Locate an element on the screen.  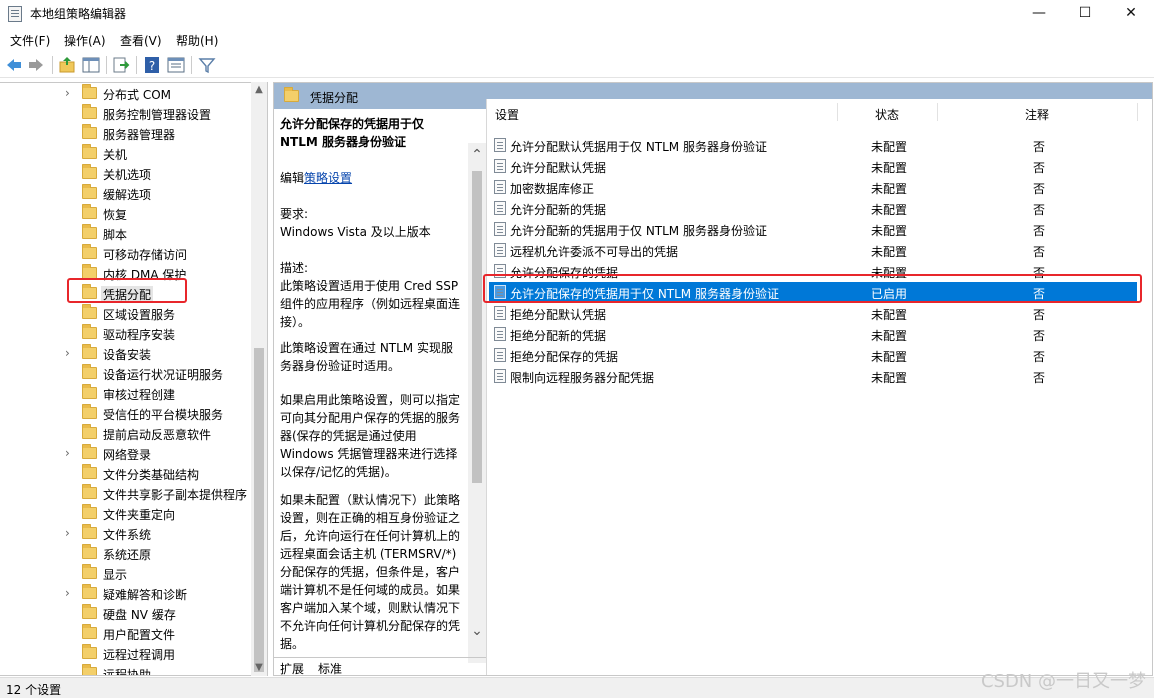
tree-item: › 疑难解答和诊断 is located at coordinates (125, 593).